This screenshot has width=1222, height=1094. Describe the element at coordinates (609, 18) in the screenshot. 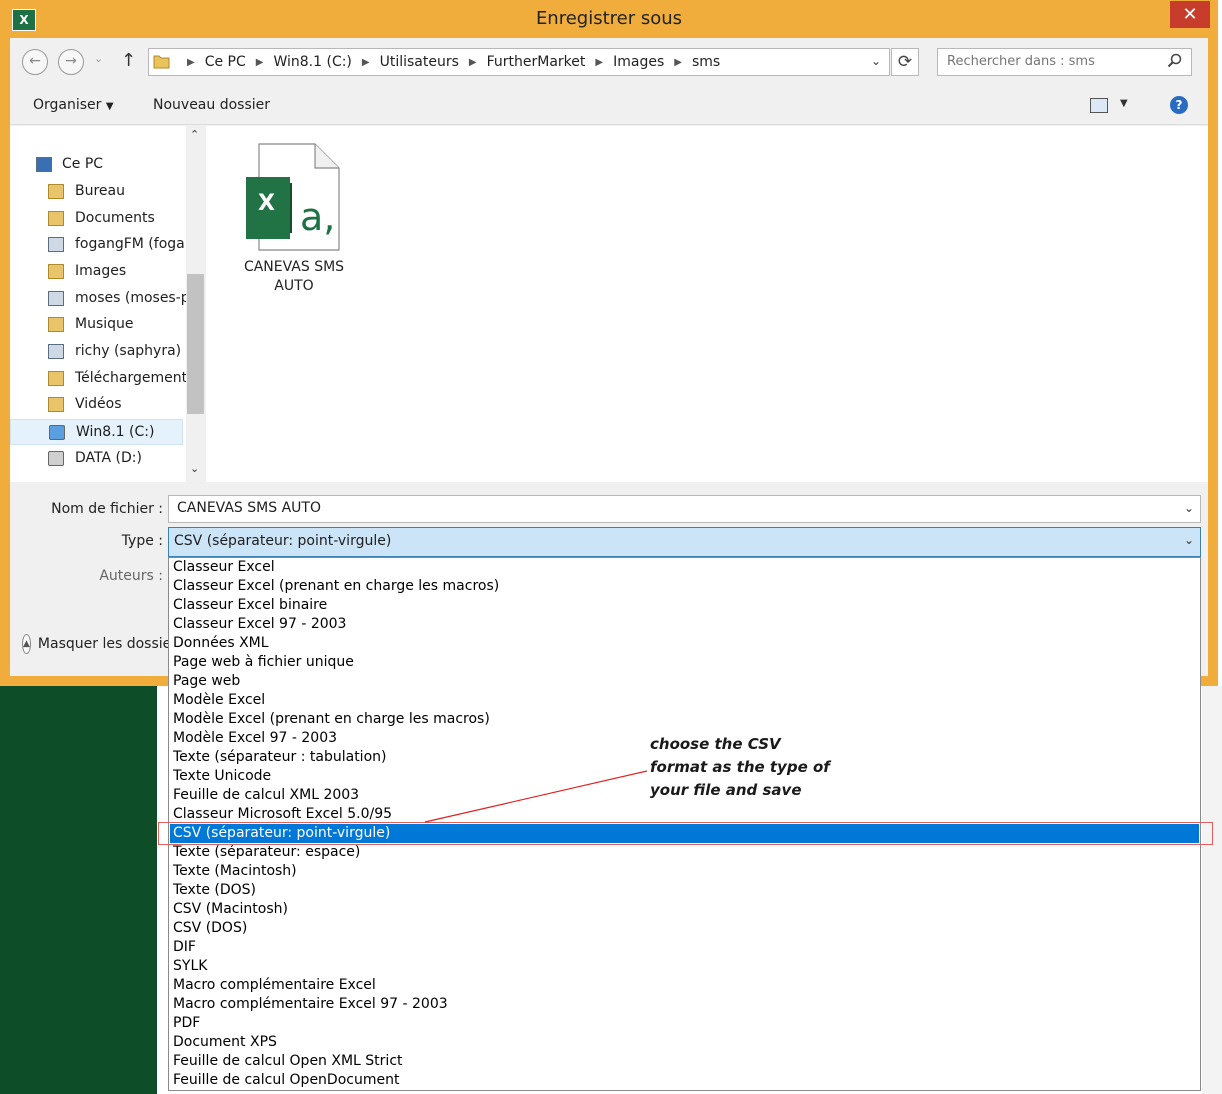

I see `dialog-title: Enregistrer sous` at that location.